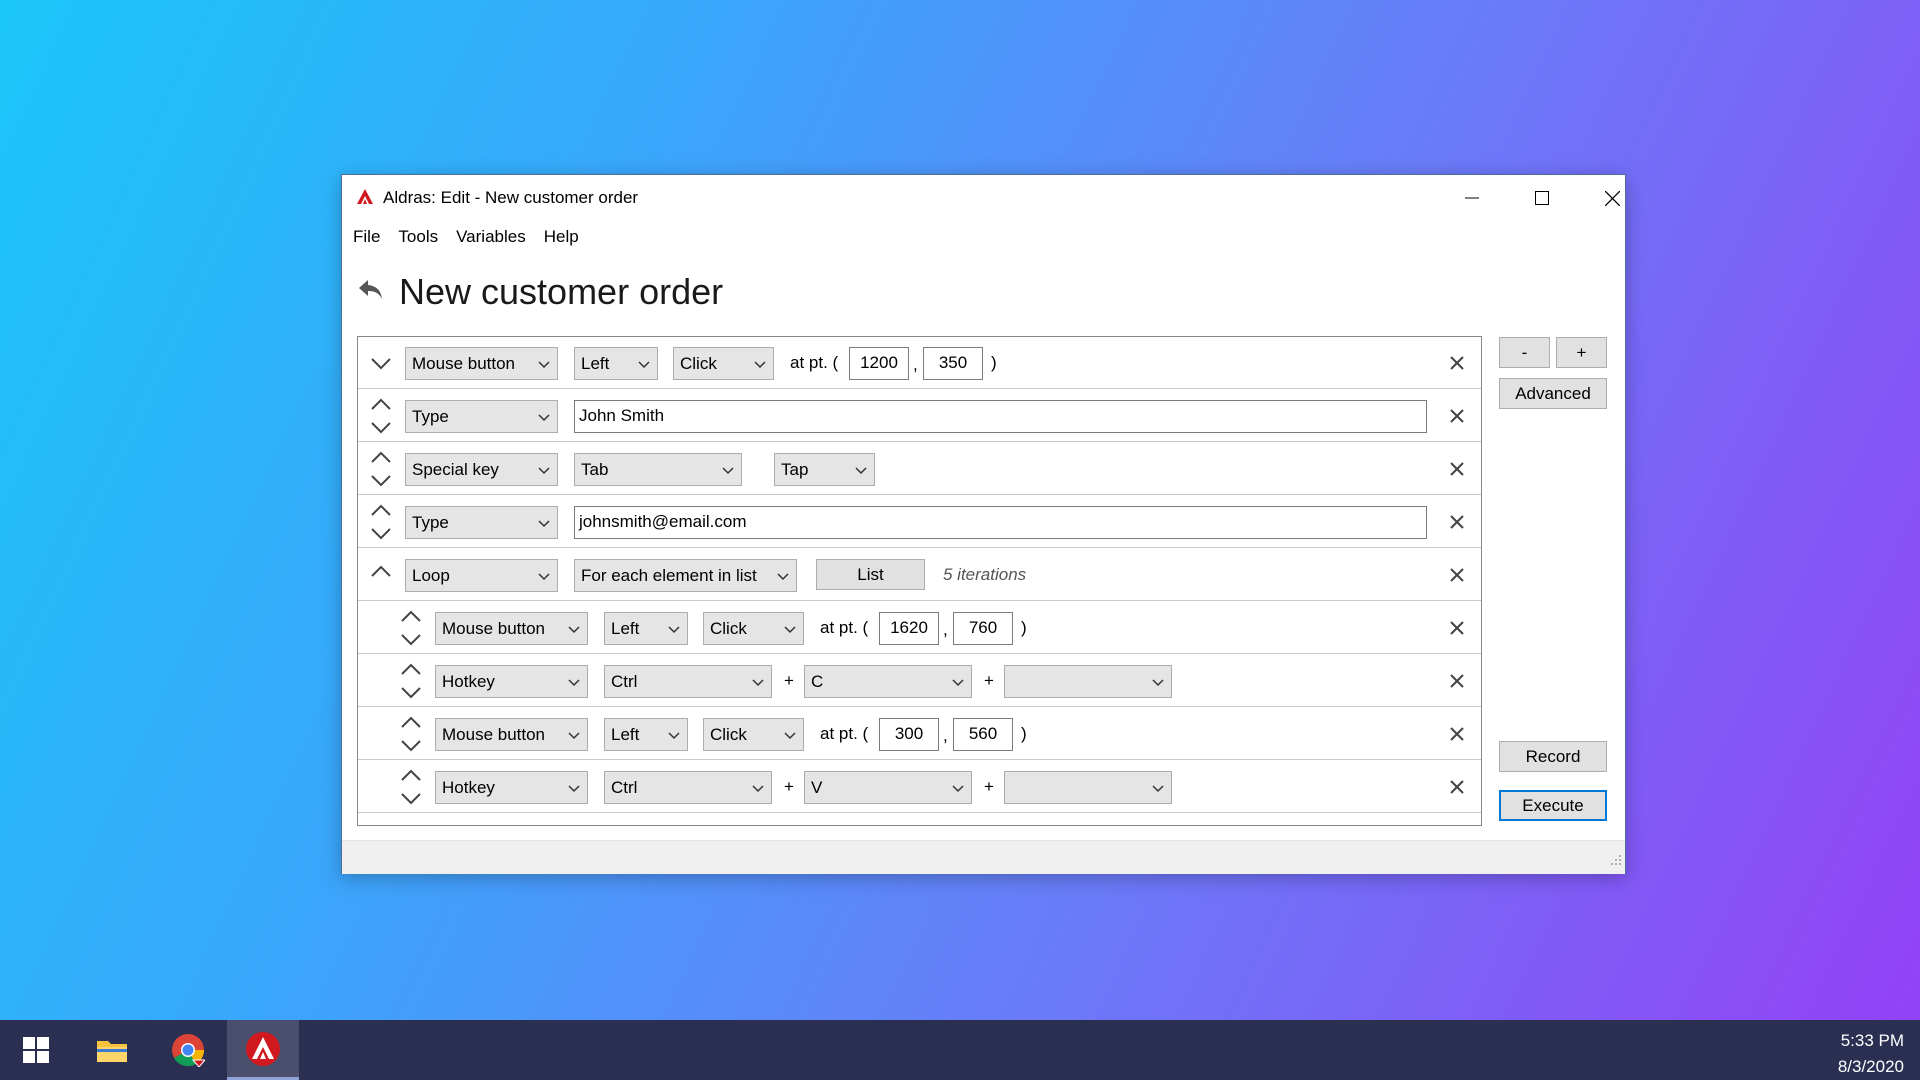 Image resolution: width=1920 pixels, height=1080 pixels. I want to click on aldras-app-icon, so click(263, 1048).